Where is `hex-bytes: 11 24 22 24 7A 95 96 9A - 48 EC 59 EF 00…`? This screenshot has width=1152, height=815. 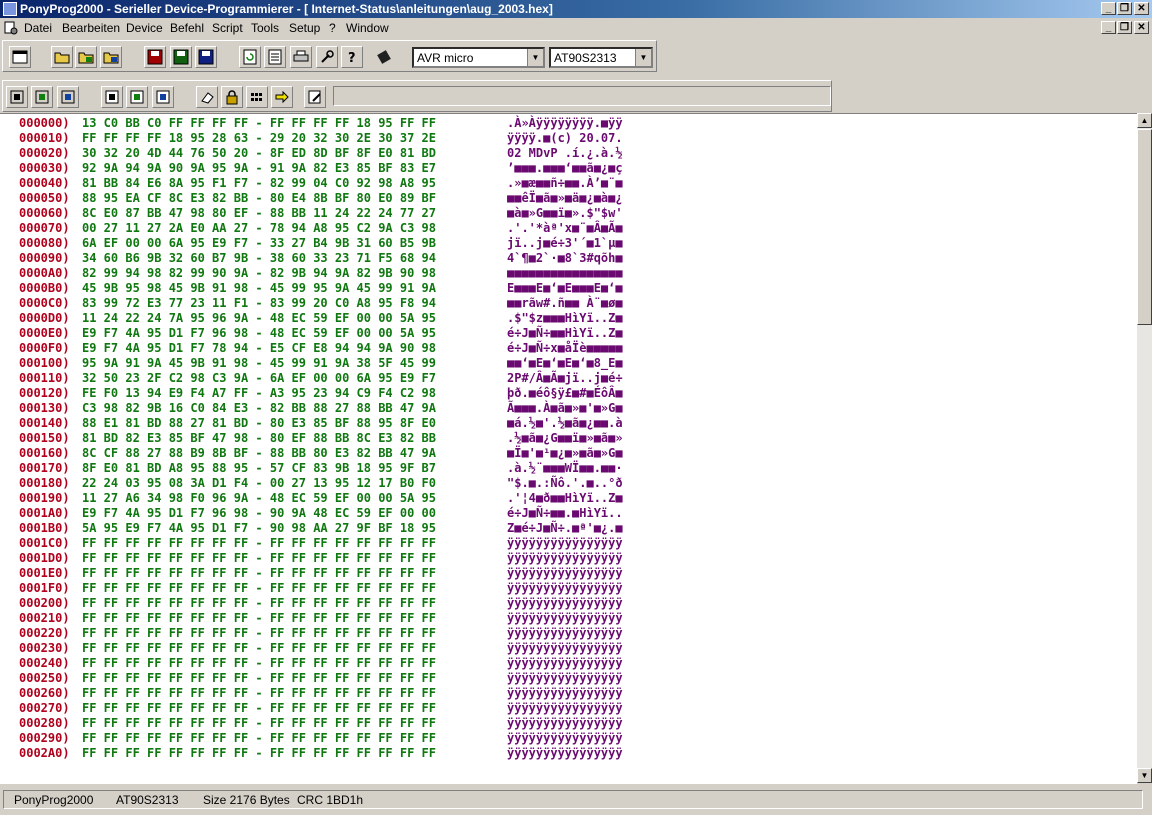 hex-bytes: 11 24 22 24 7A 95 96 9A - 48 EC 59 EF 00… is located at coordinates (259, 318).